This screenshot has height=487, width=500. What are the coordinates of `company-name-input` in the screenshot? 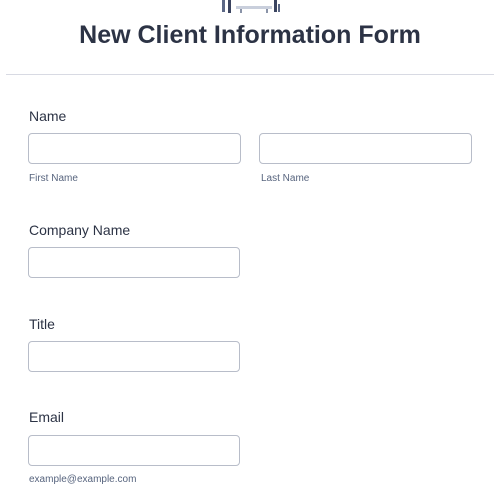 It's located at (134, 262).